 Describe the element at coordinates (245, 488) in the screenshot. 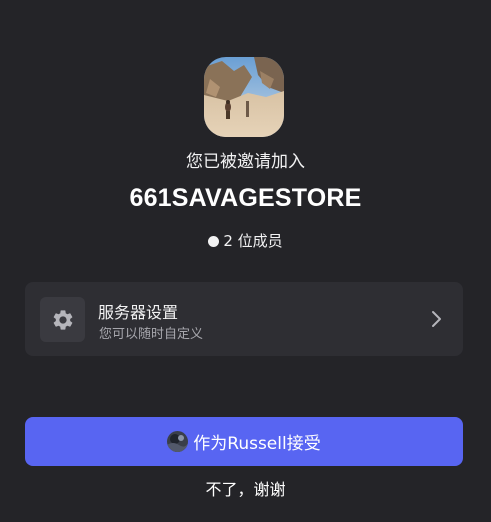

I see `decline-button: 不了，谢谢` at that location.